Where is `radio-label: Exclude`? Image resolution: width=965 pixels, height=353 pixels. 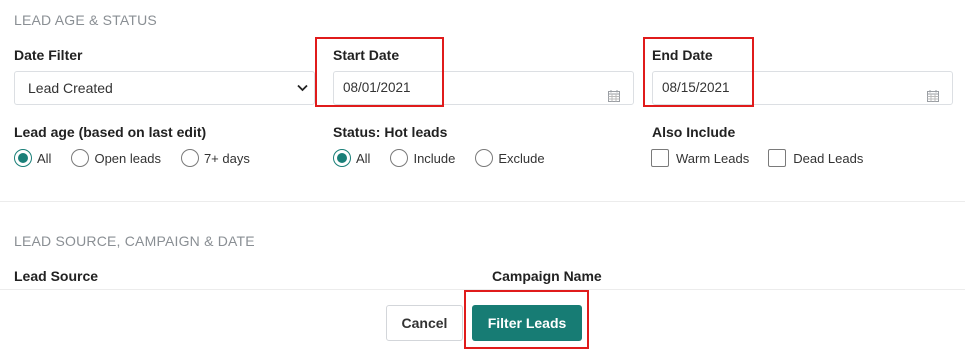 radio-label: Exclude is located at coordinates (521, 158).